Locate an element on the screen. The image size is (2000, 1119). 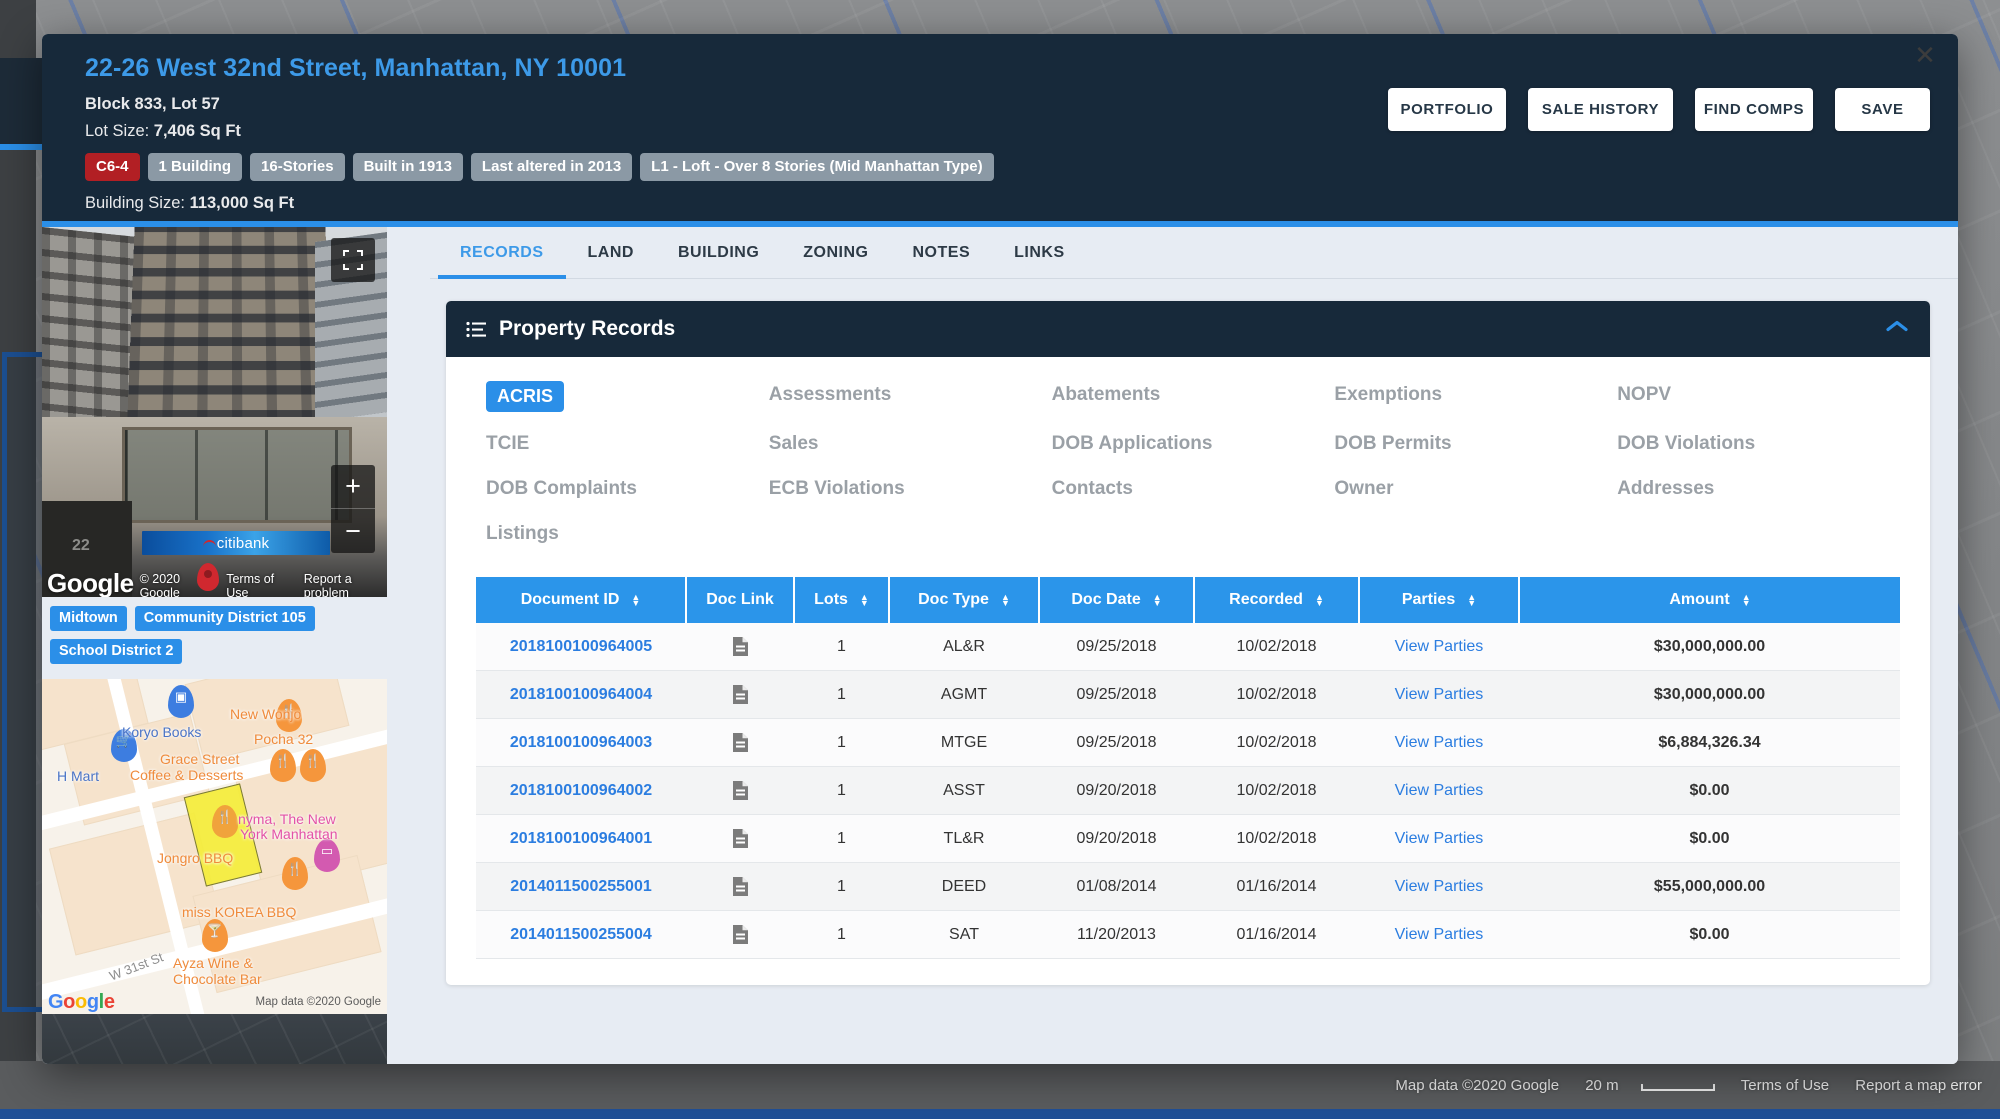
document-id-link: 2018100100964001 is located at coordinates (581, 838).